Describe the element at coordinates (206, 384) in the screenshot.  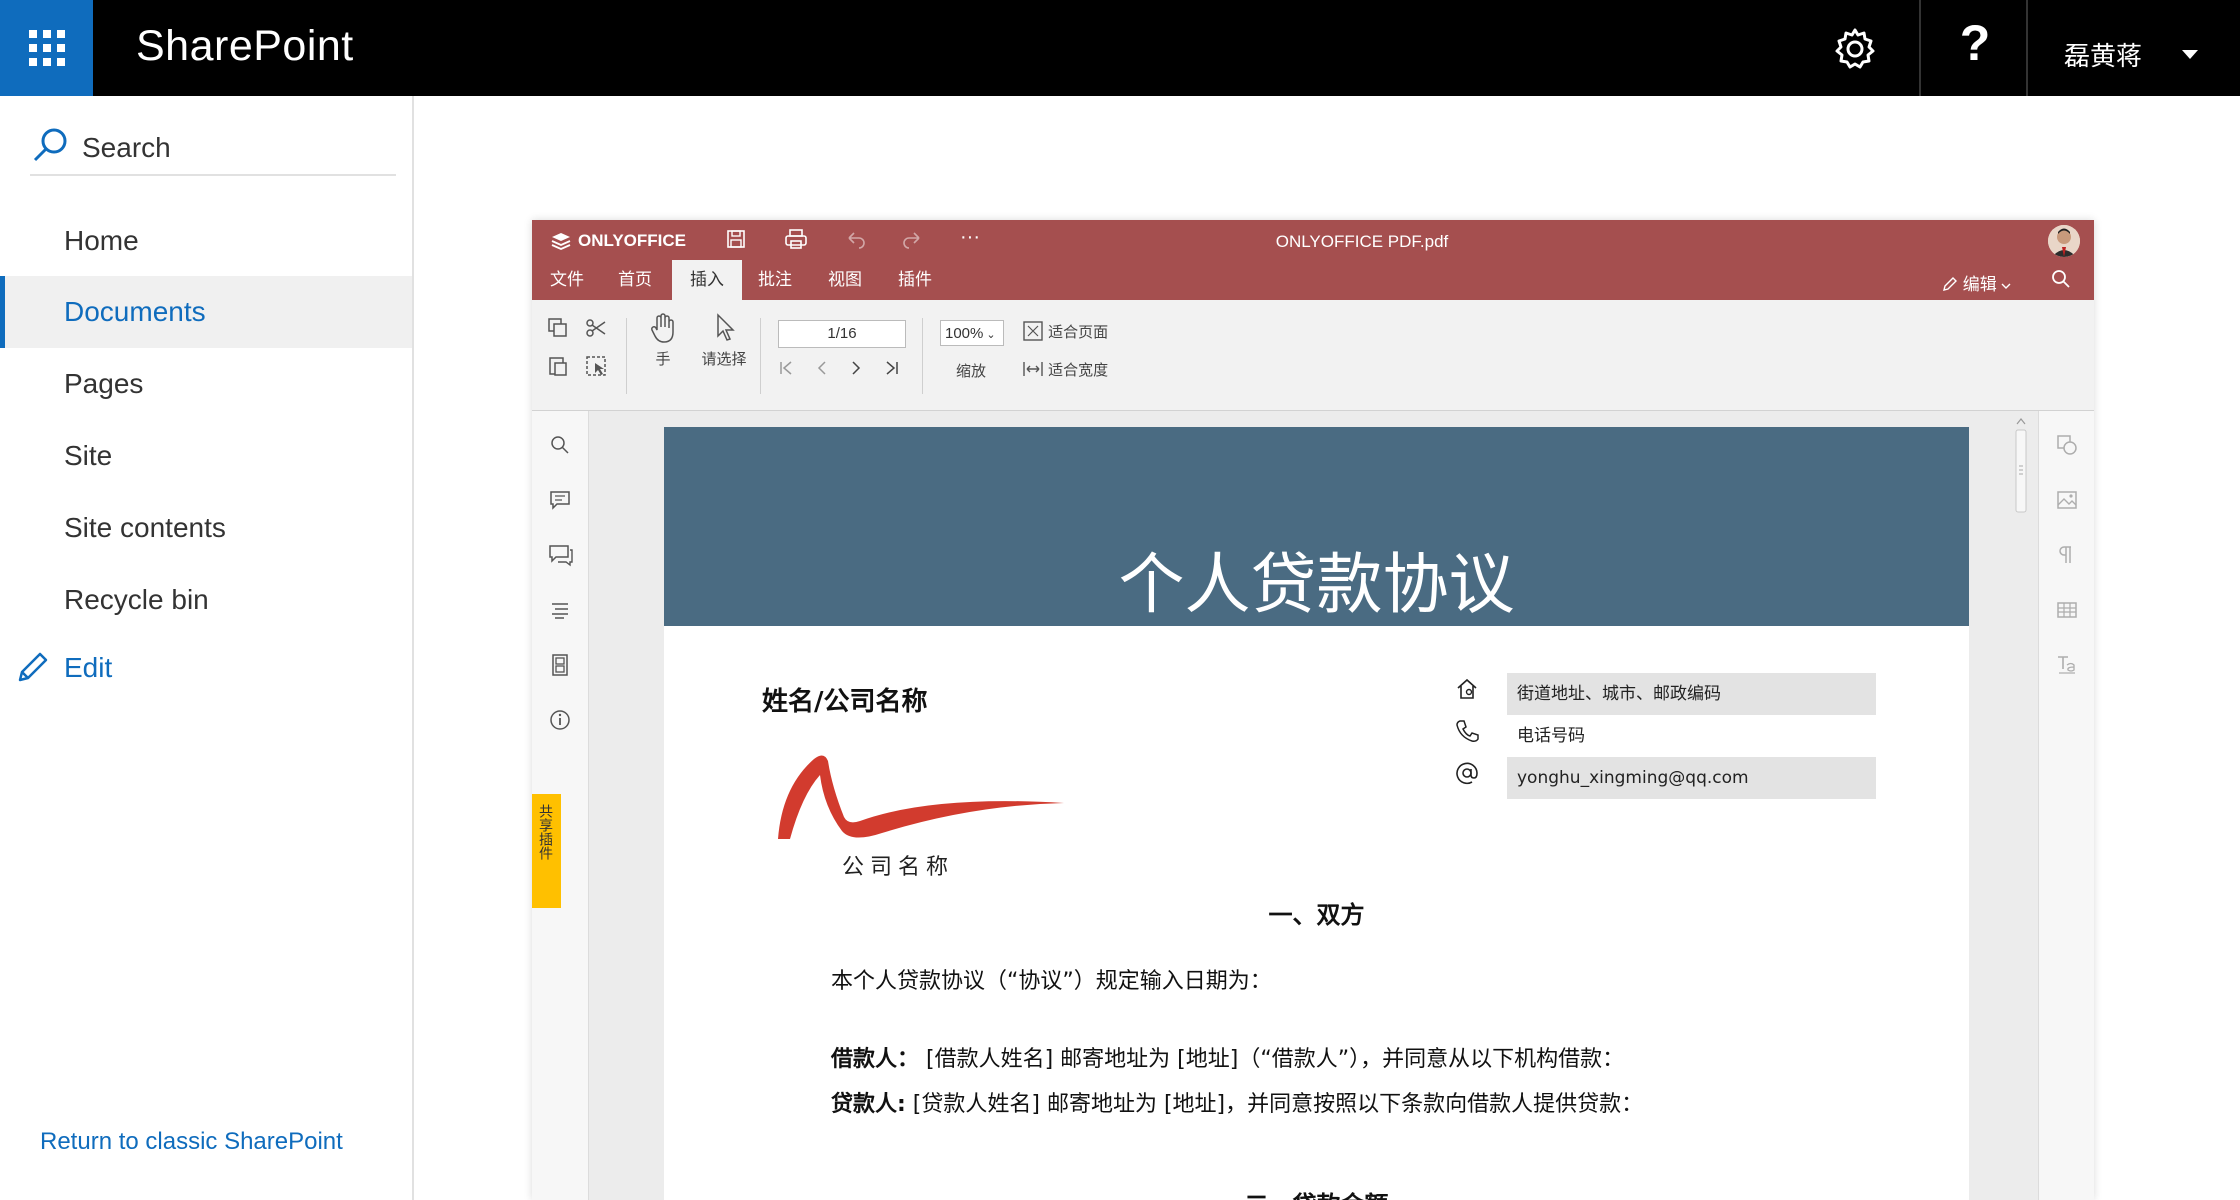
I see `nav-item-pages: Pages` at that location.